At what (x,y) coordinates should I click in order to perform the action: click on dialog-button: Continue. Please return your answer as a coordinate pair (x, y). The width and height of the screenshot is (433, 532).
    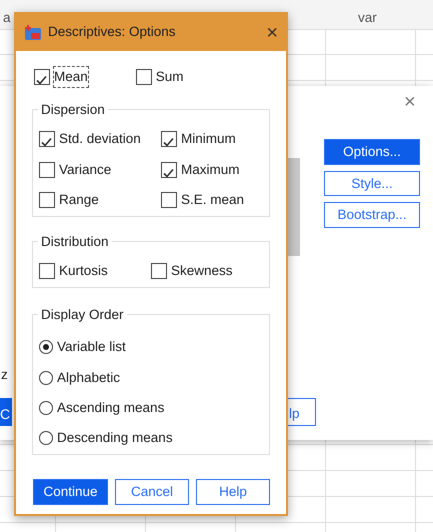
    Looking at the image, I should click on (70, 492).